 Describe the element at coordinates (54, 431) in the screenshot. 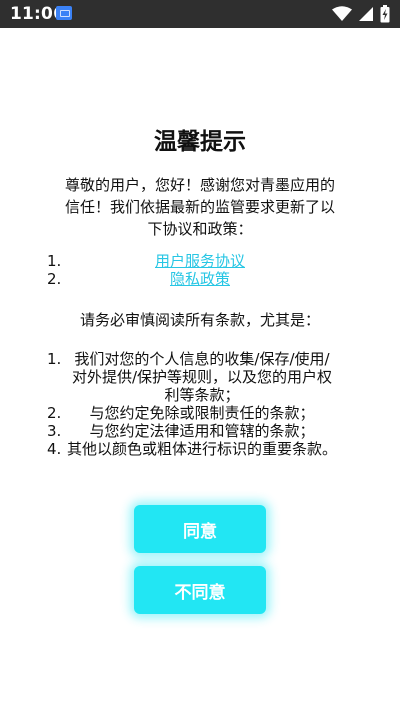

I see `term-number: 3.` at that location.